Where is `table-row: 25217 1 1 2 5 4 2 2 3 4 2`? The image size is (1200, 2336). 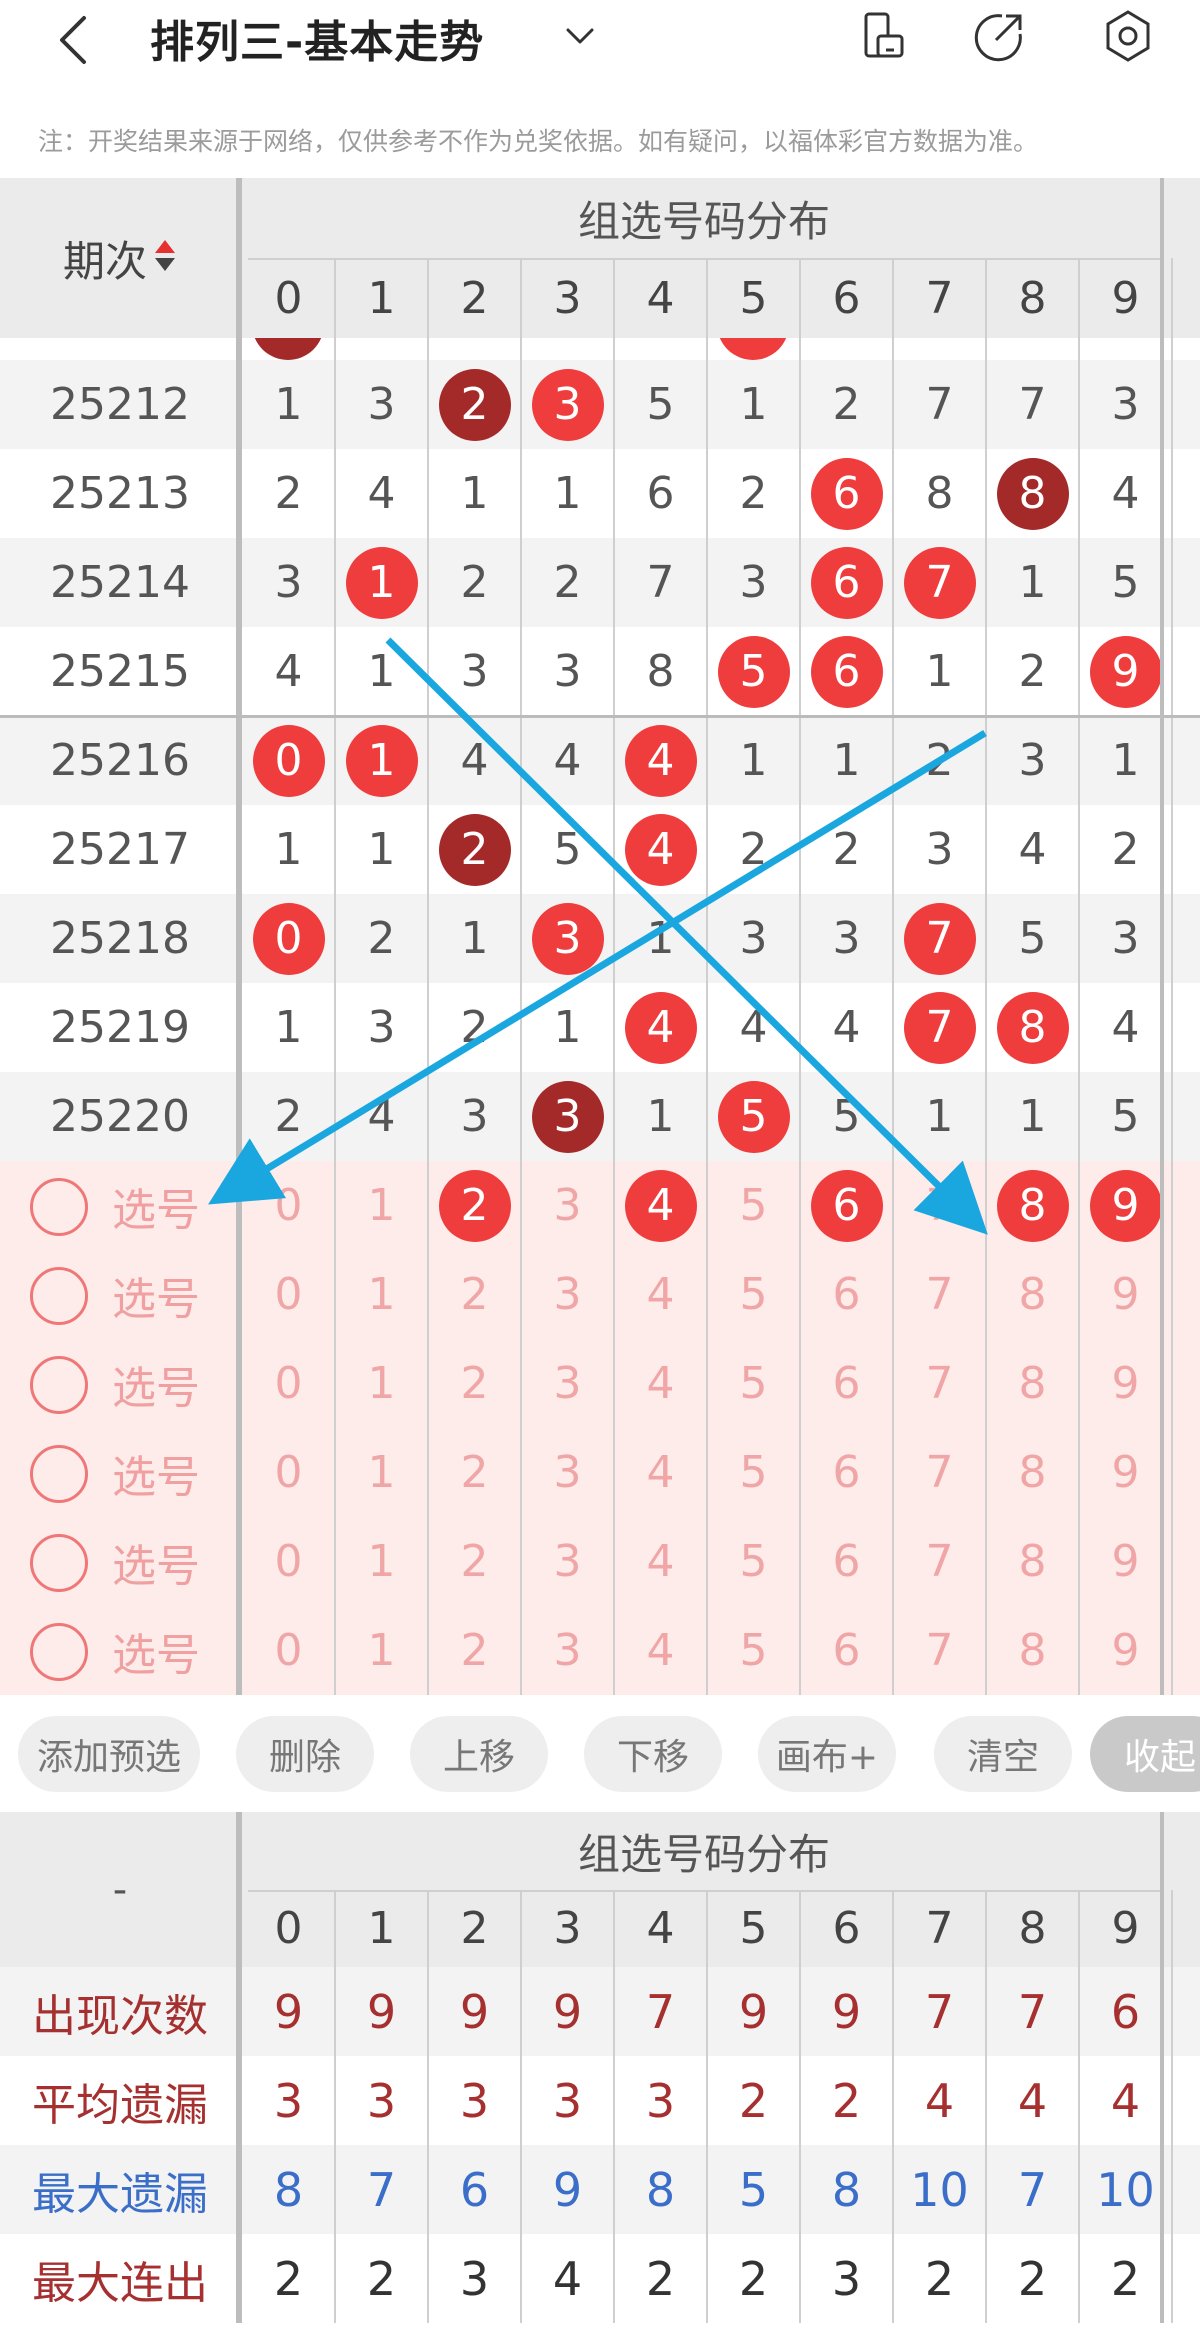 table-row: 25217 1 1 2 5 4 2 2 3 4 2 is located at coordinates (600, 849).